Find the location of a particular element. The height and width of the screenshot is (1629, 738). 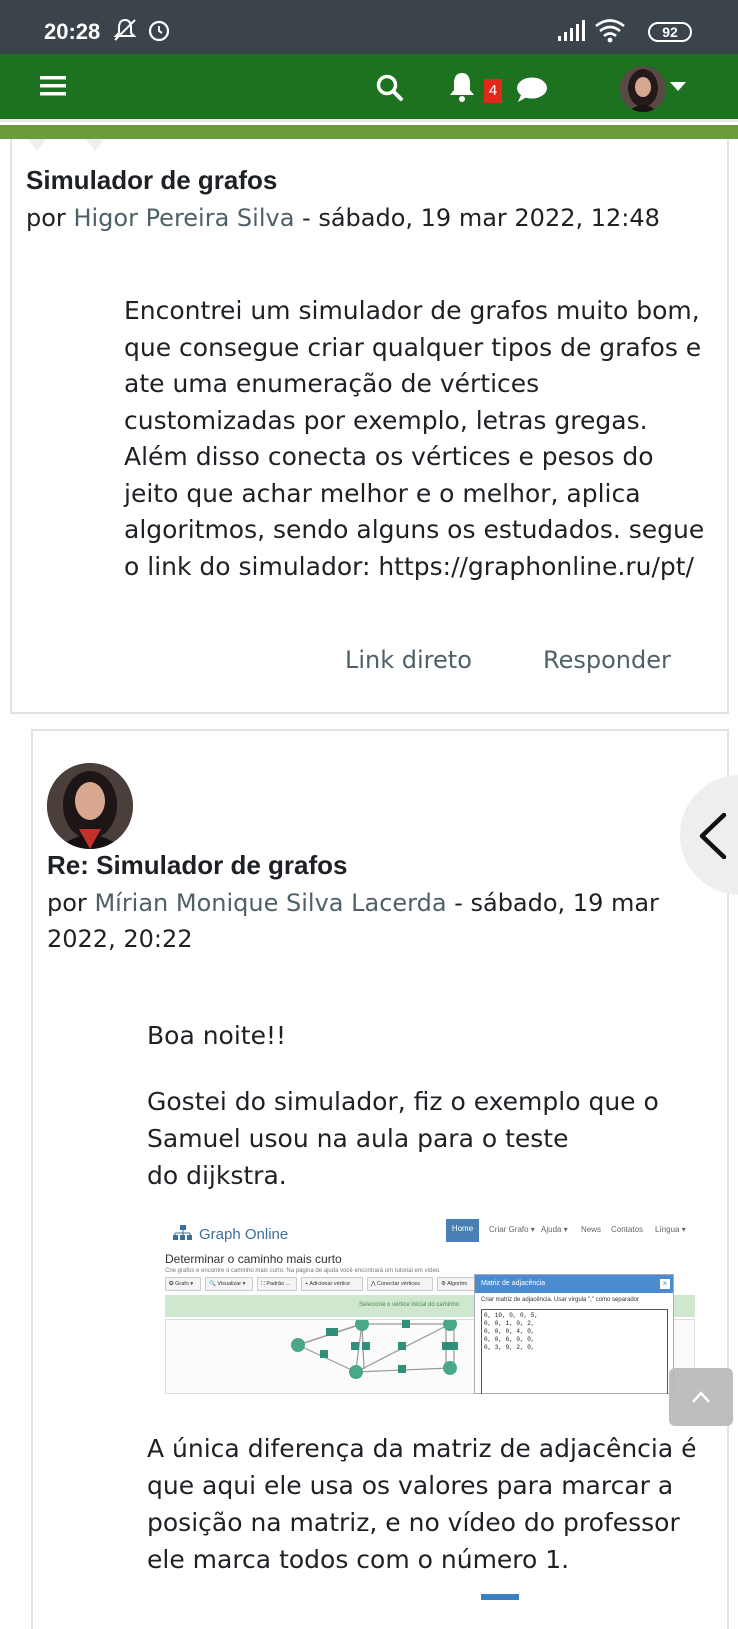

notification-badge: 4 is located at coordinates (493, 91).